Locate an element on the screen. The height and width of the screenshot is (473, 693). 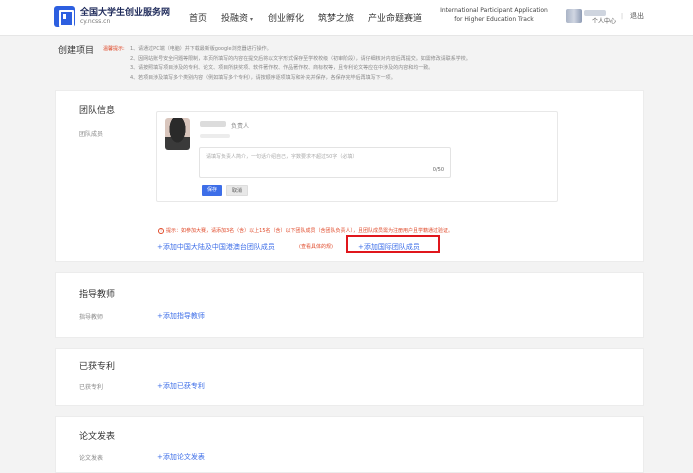
chevron-down-icon: ▾ is located at coordinates (252, 19).